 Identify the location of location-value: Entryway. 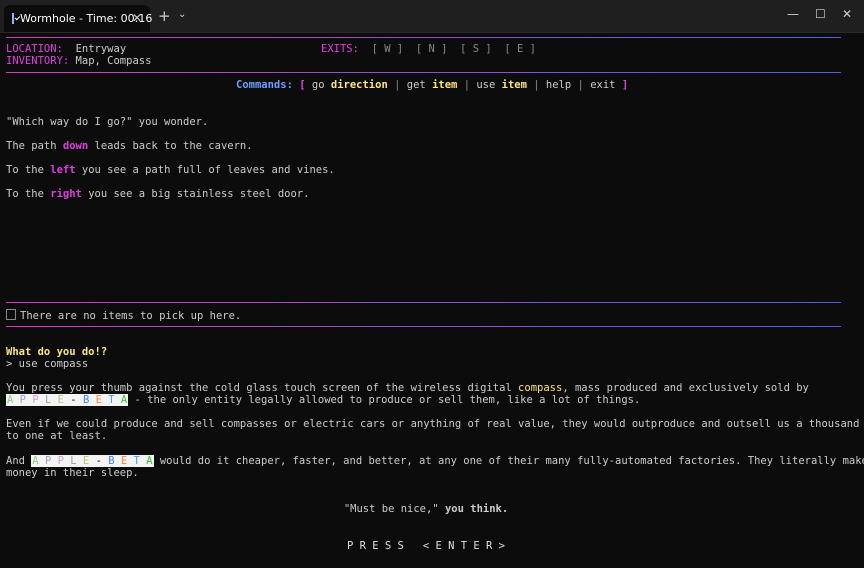
(101, 49).